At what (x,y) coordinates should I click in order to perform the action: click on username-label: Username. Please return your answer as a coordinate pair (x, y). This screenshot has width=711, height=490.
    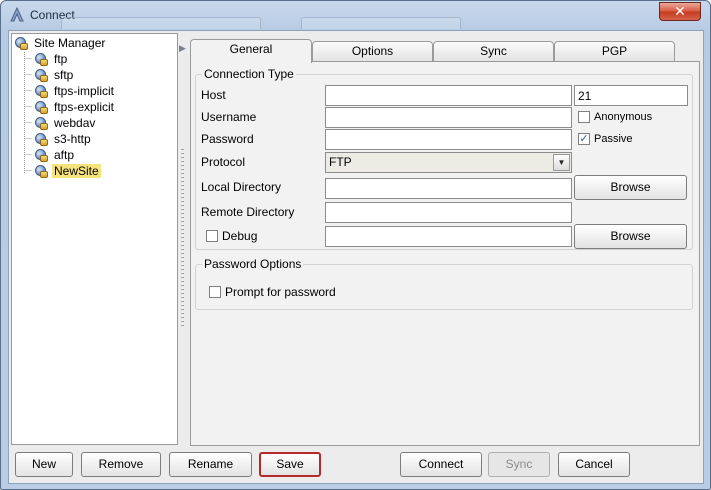
    Looking at the image, I should click on (229, 117).